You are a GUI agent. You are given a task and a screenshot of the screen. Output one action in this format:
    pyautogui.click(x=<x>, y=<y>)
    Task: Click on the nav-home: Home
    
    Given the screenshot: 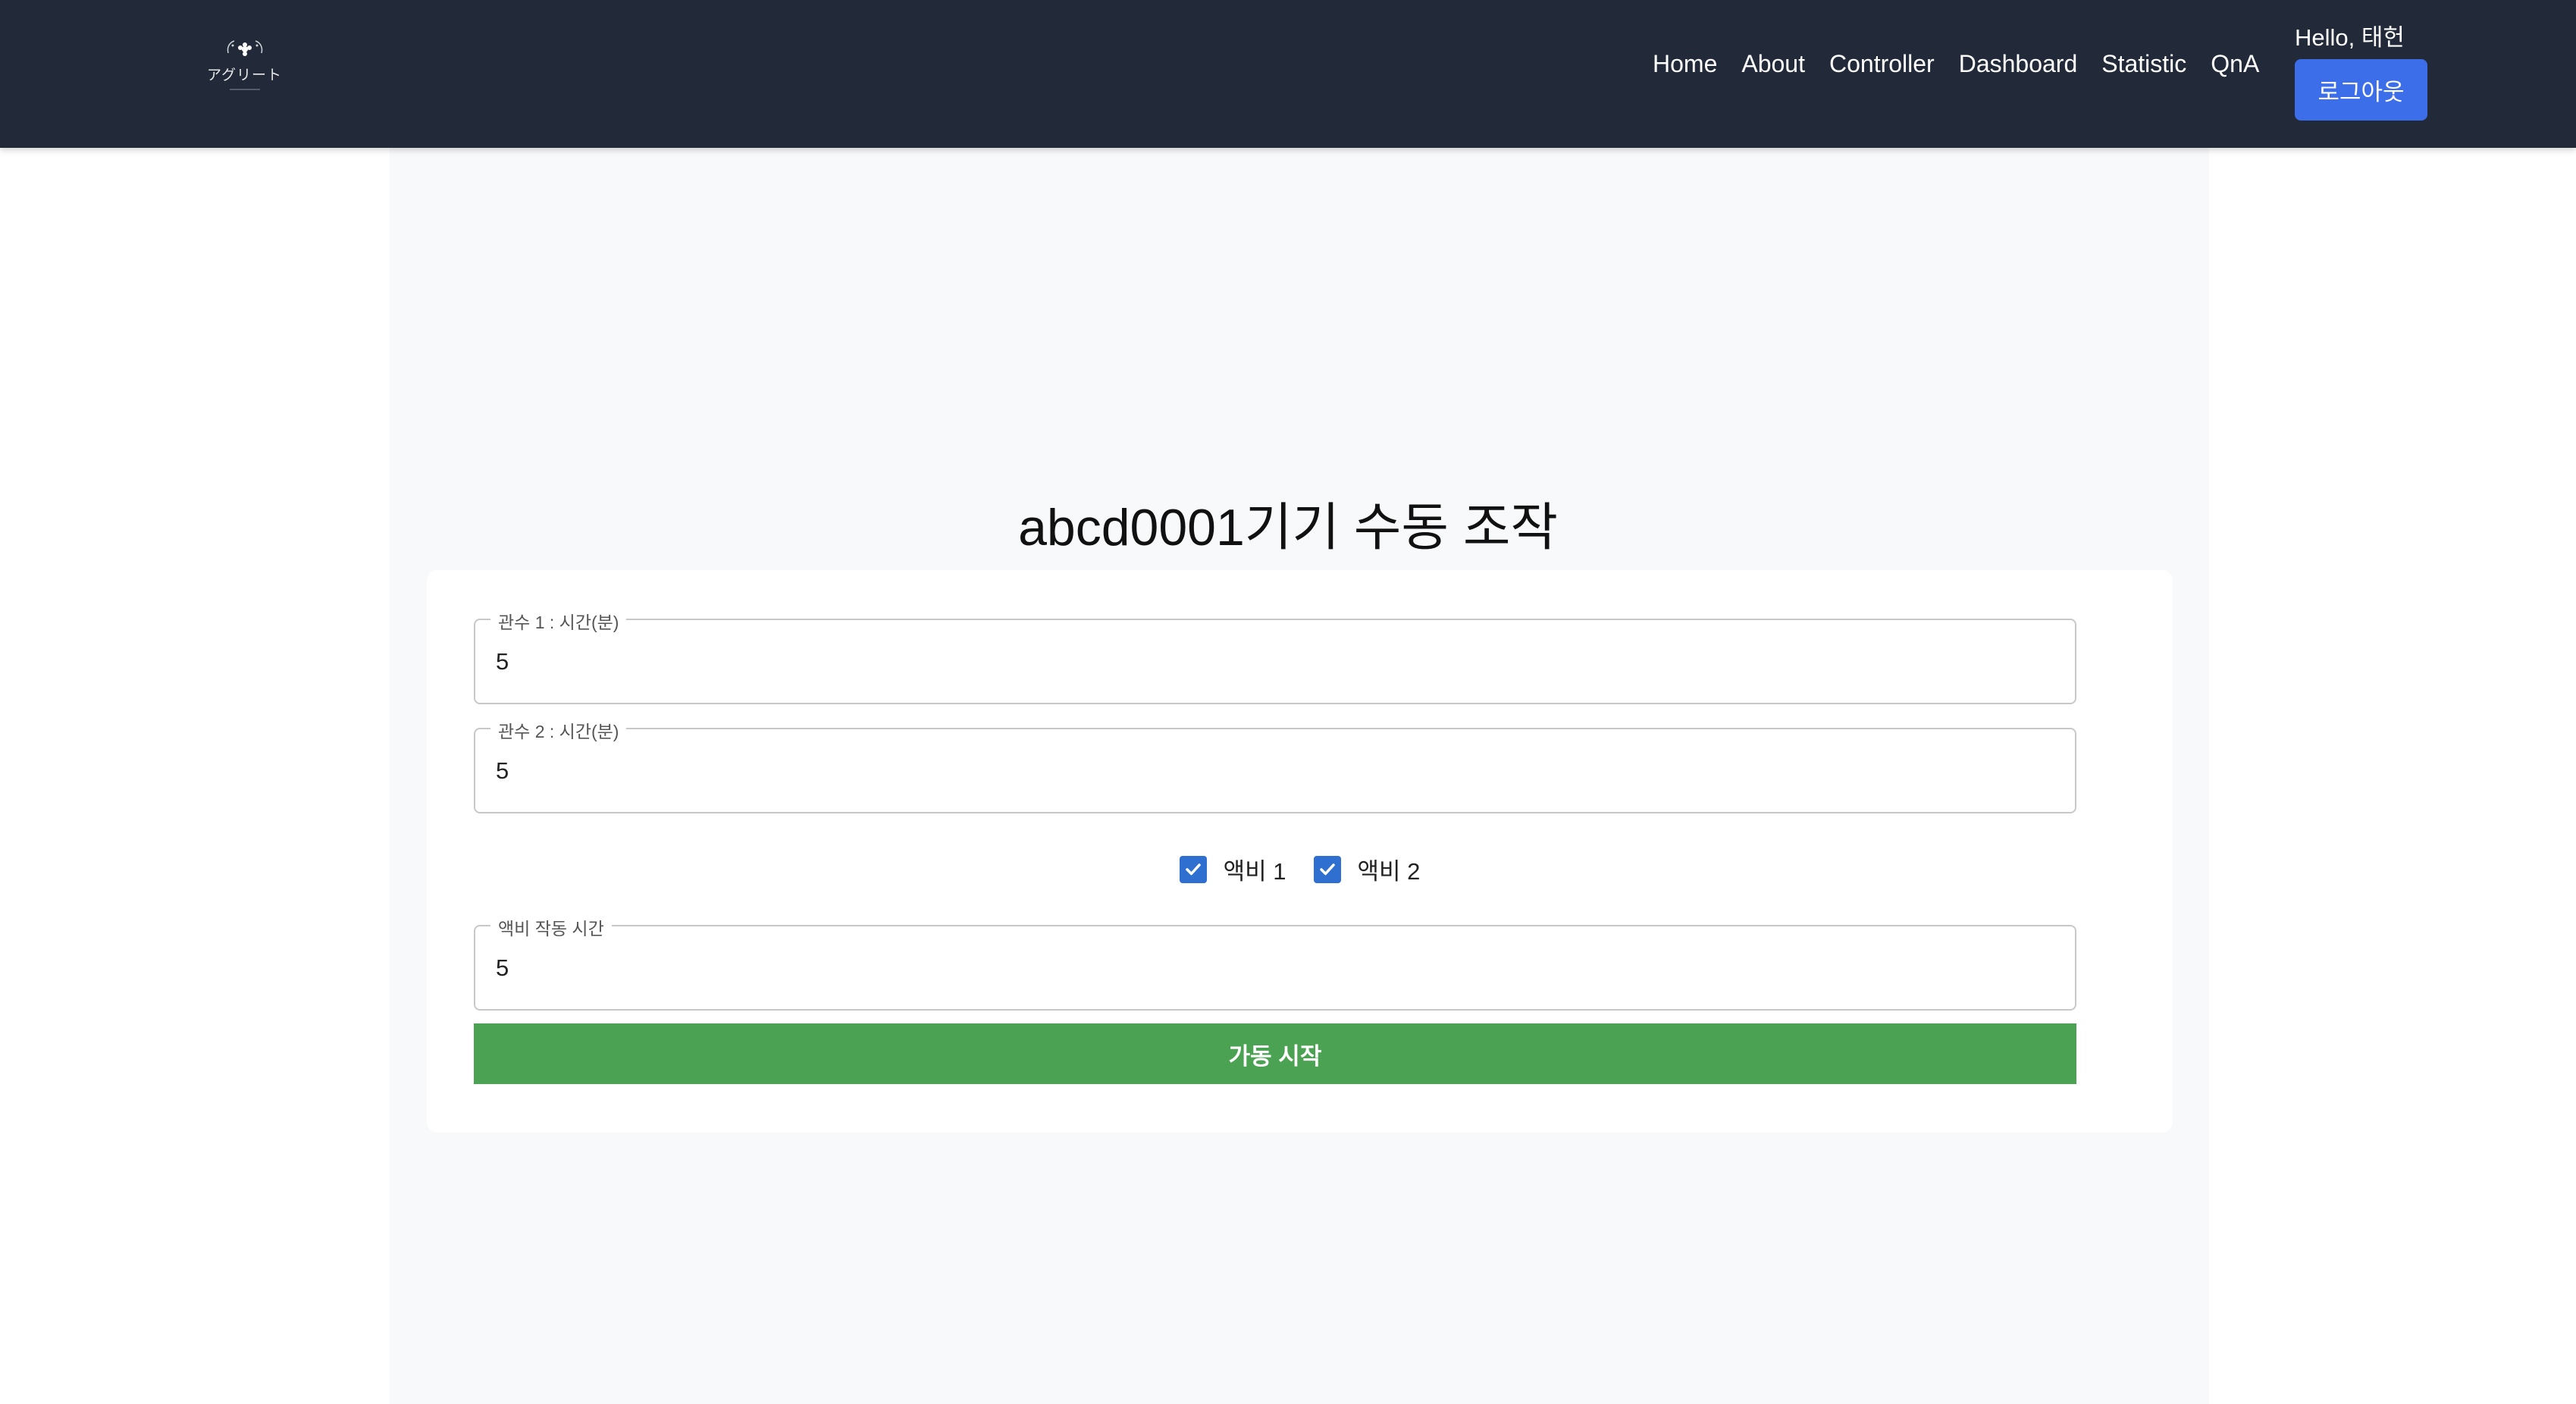 What is the action you would take?
    pyautogui.click(x=1685, y=64)
    